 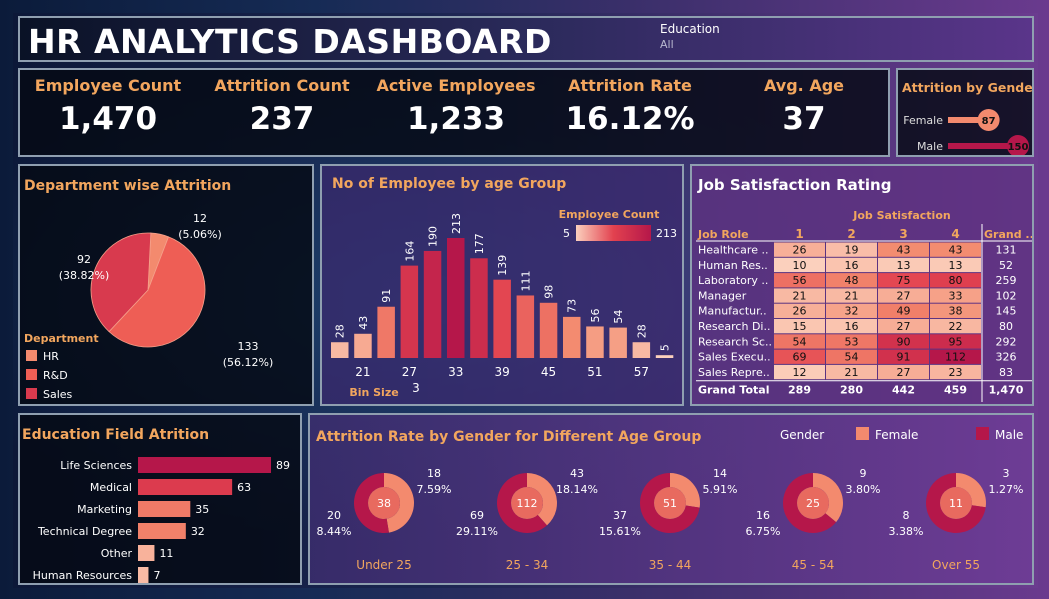 What do you see at coordinates (955, 390) in the screenshot?
I see `heatmap-grand-total-value: 459` at bounding box center [955, 390].